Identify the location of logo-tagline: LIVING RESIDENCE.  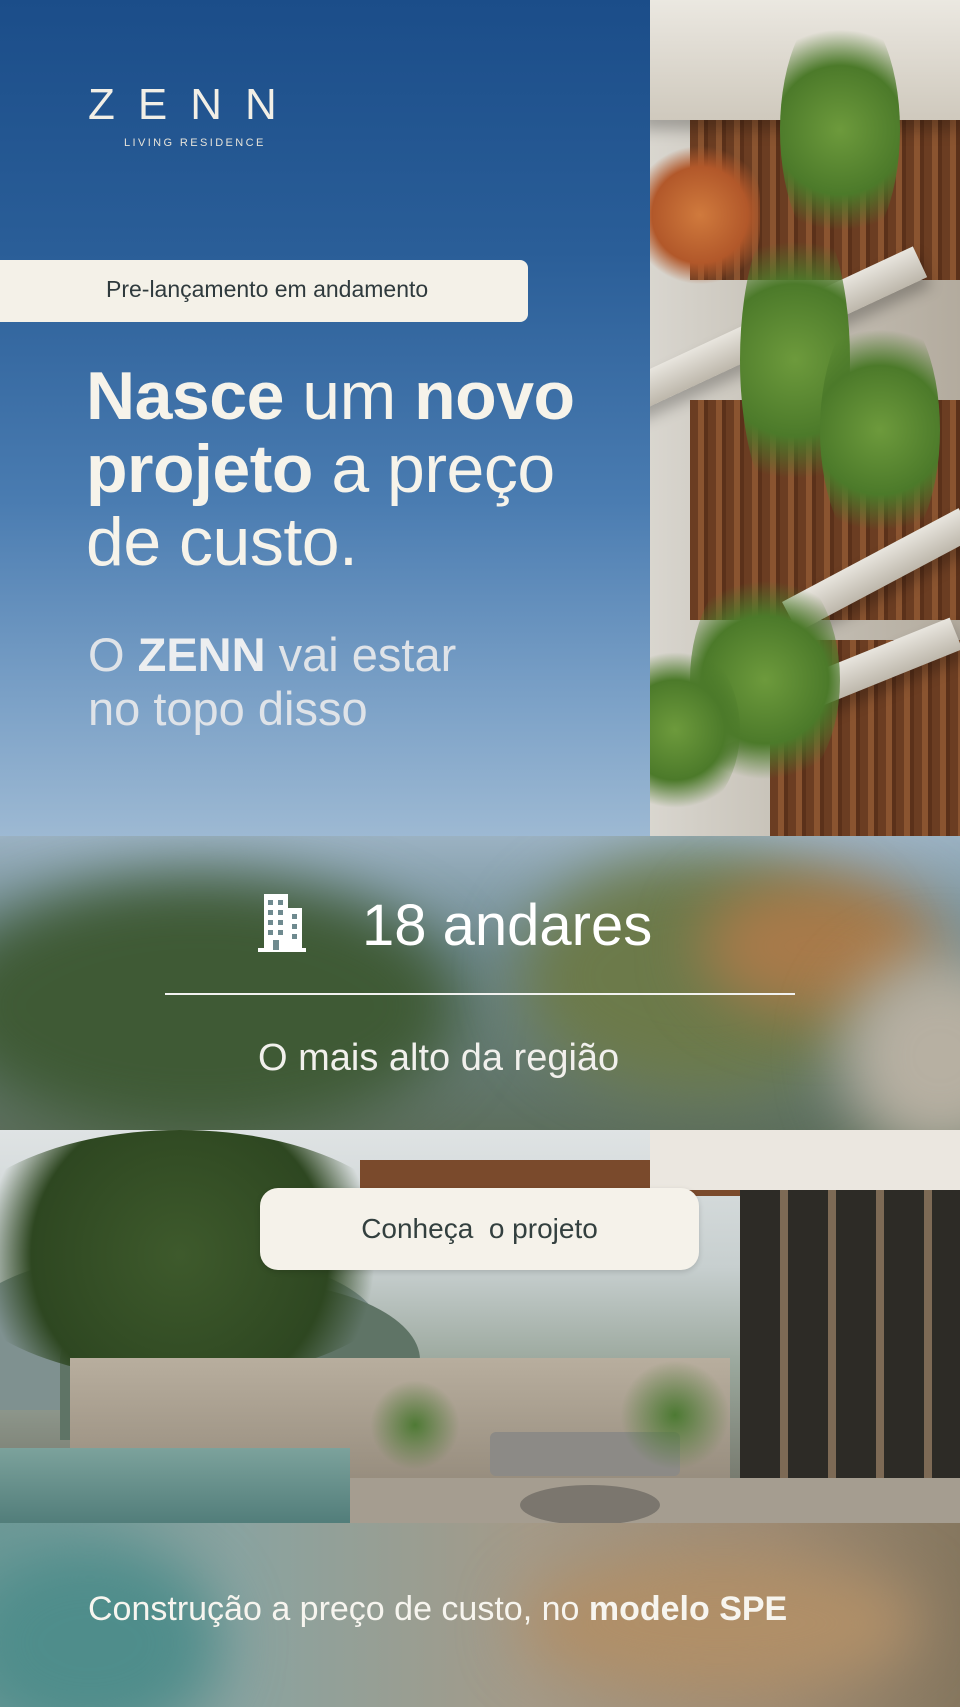
(195, 143).